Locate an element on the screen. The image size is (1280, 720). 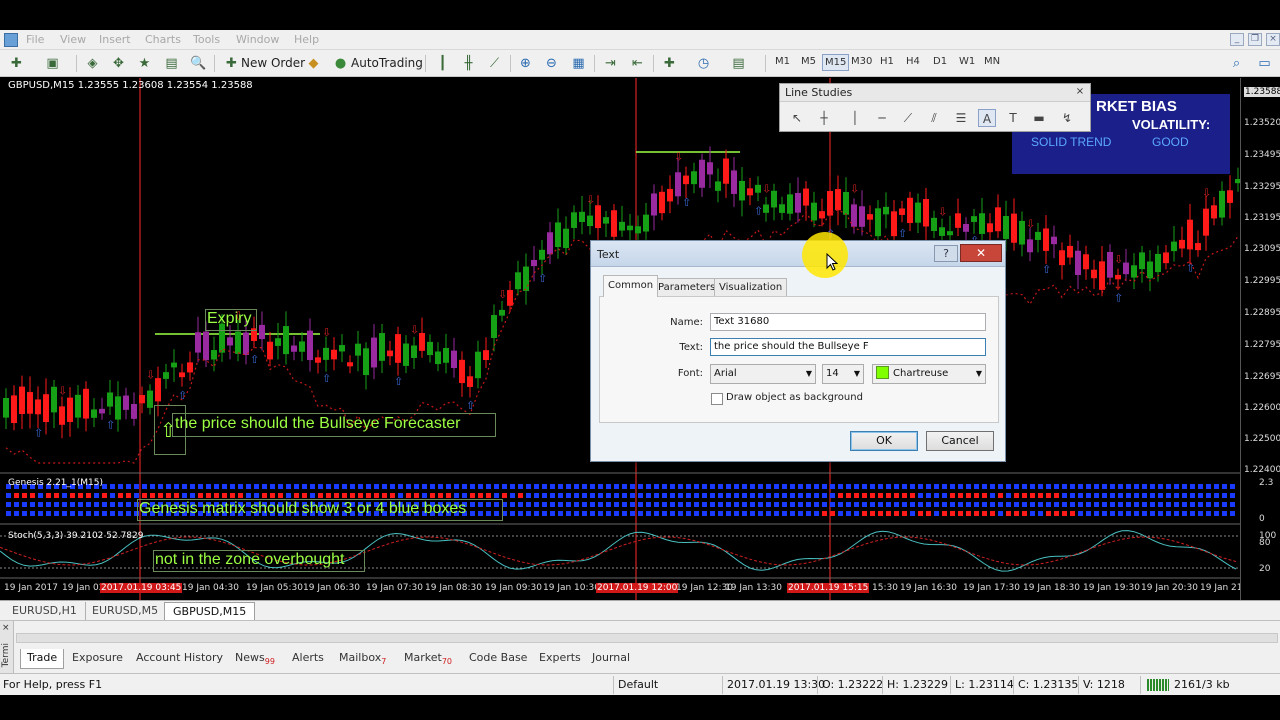
terminal-scrollbar is located at coordinates (647, 638).